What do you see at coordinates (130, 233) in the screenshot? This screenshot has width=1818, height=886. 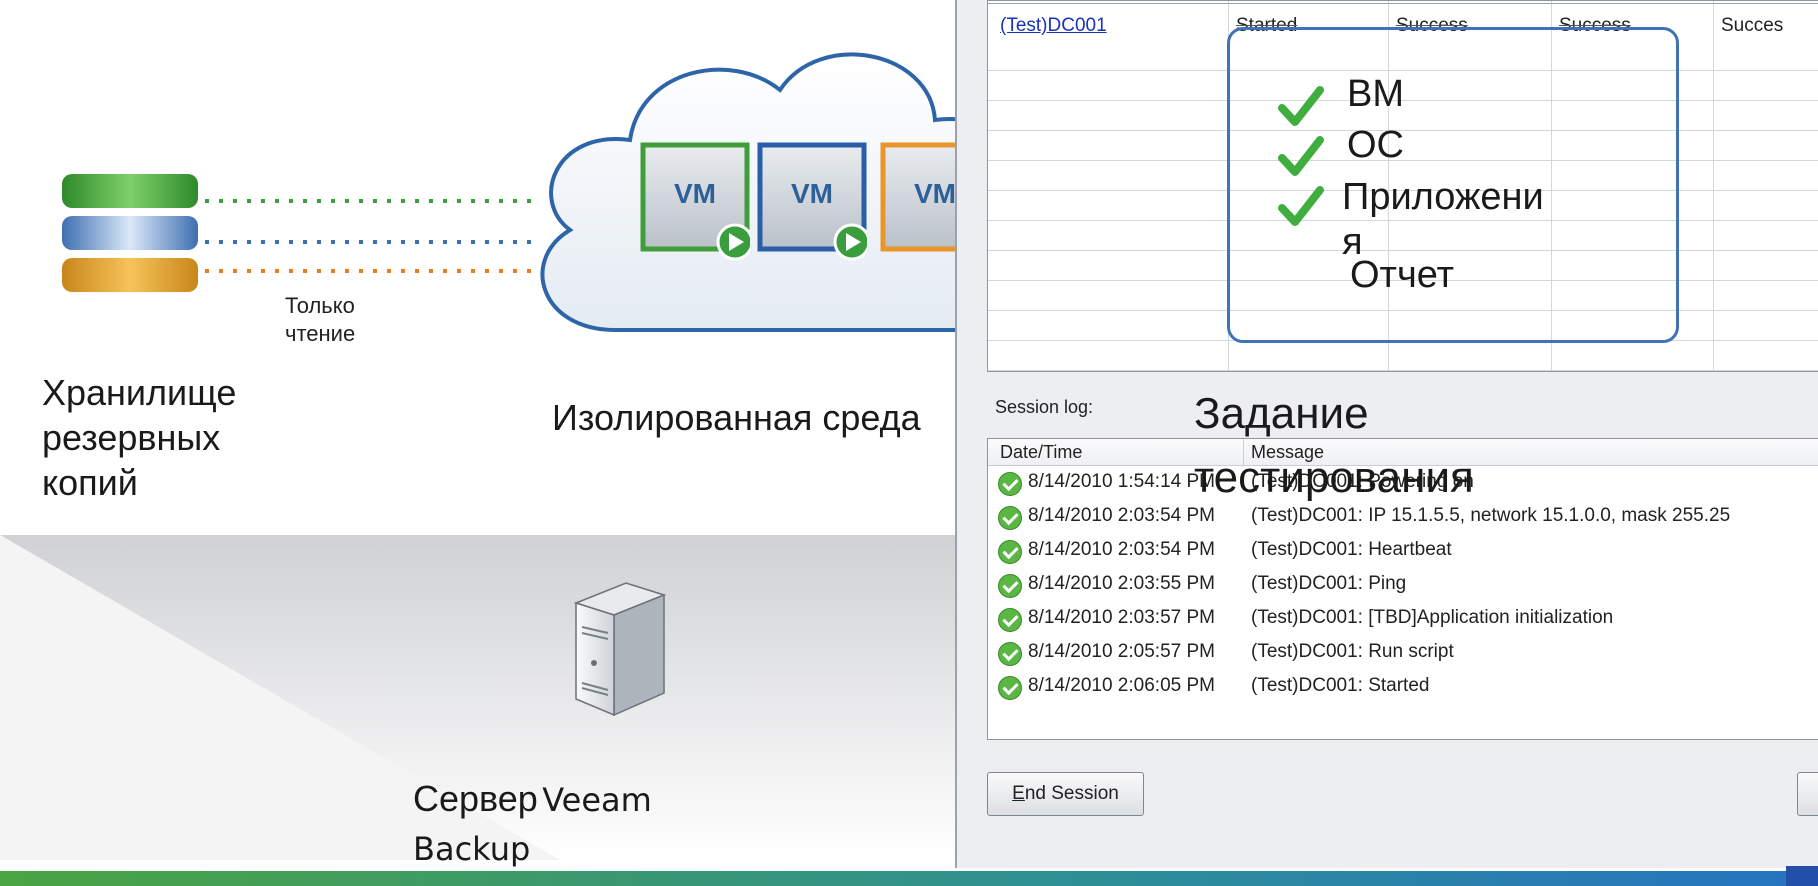 I see `backup-storage-icon` at bounding box center [130, 233].